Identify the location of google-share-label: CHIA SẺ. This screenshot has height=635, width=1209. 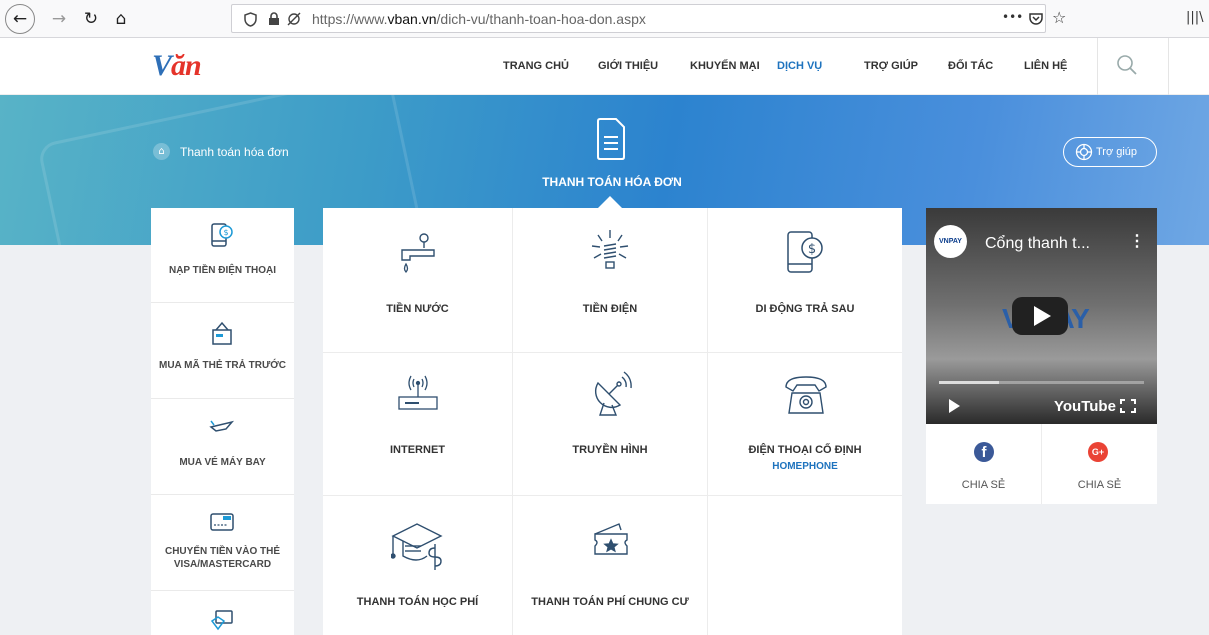
(1099, 485).